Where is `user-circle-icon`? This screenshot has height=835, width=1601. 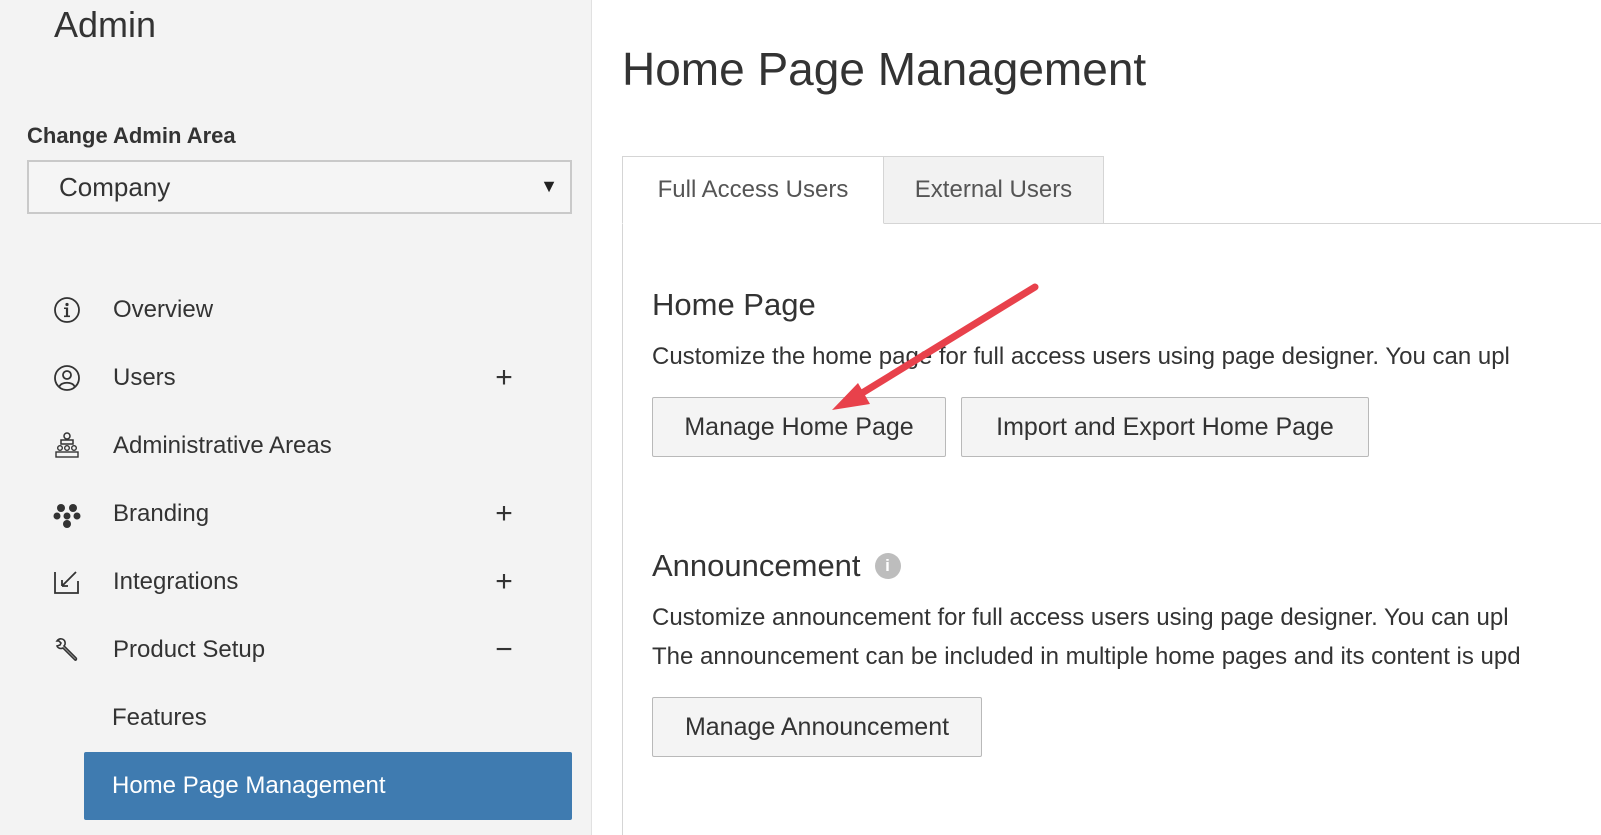 user-circle-icon is located at coordinates (67, 378).